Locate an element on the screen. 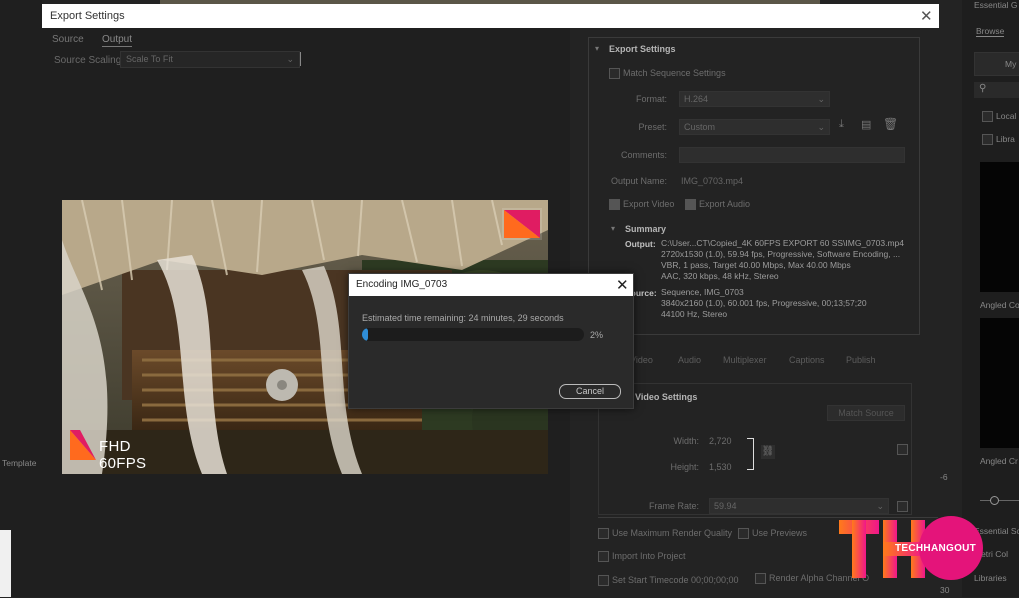 The height and width of the screenshot is (598, 1019). preset-label: Preset: is located at coordinates (652, 127).